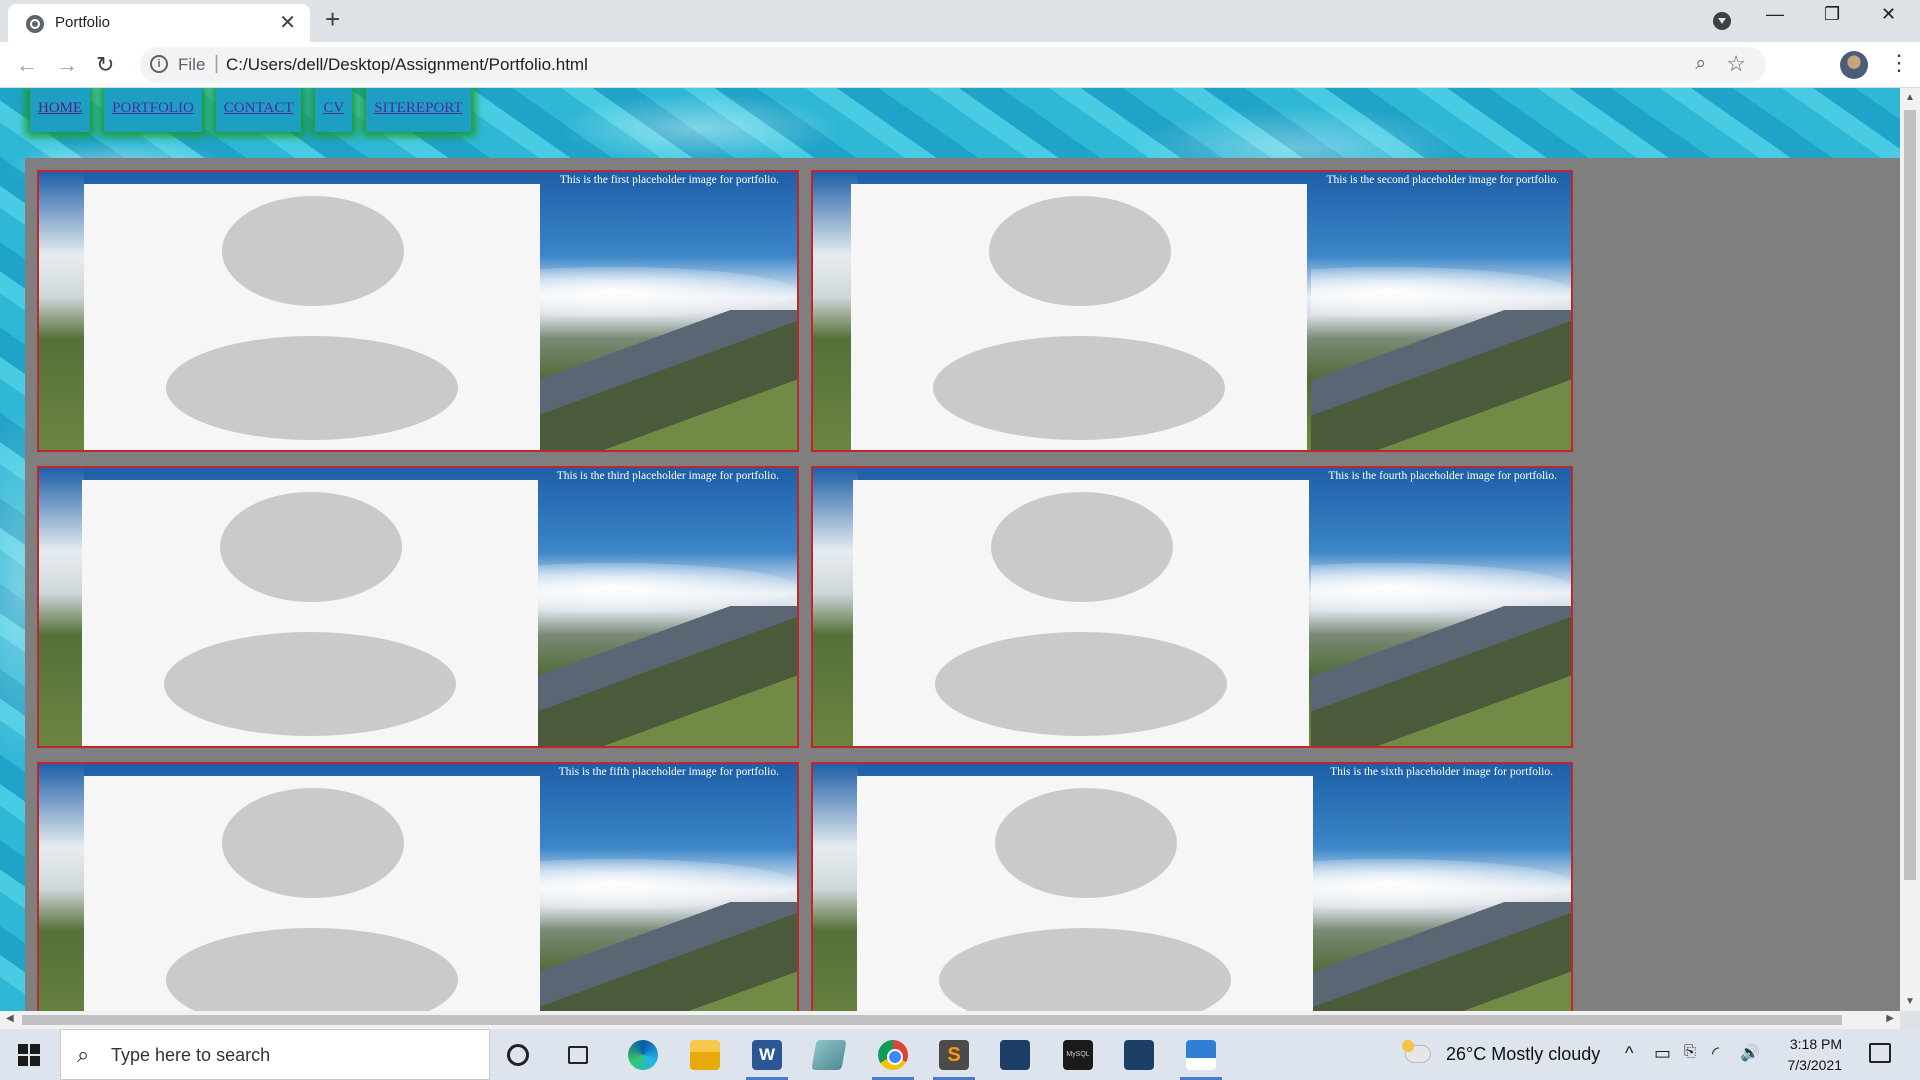 This screenshot has height=1080, width=1920. Describe the element at coordinates (1690, 1051) in the screenshot. I see `meet-now-icon: ⎘` at that location.